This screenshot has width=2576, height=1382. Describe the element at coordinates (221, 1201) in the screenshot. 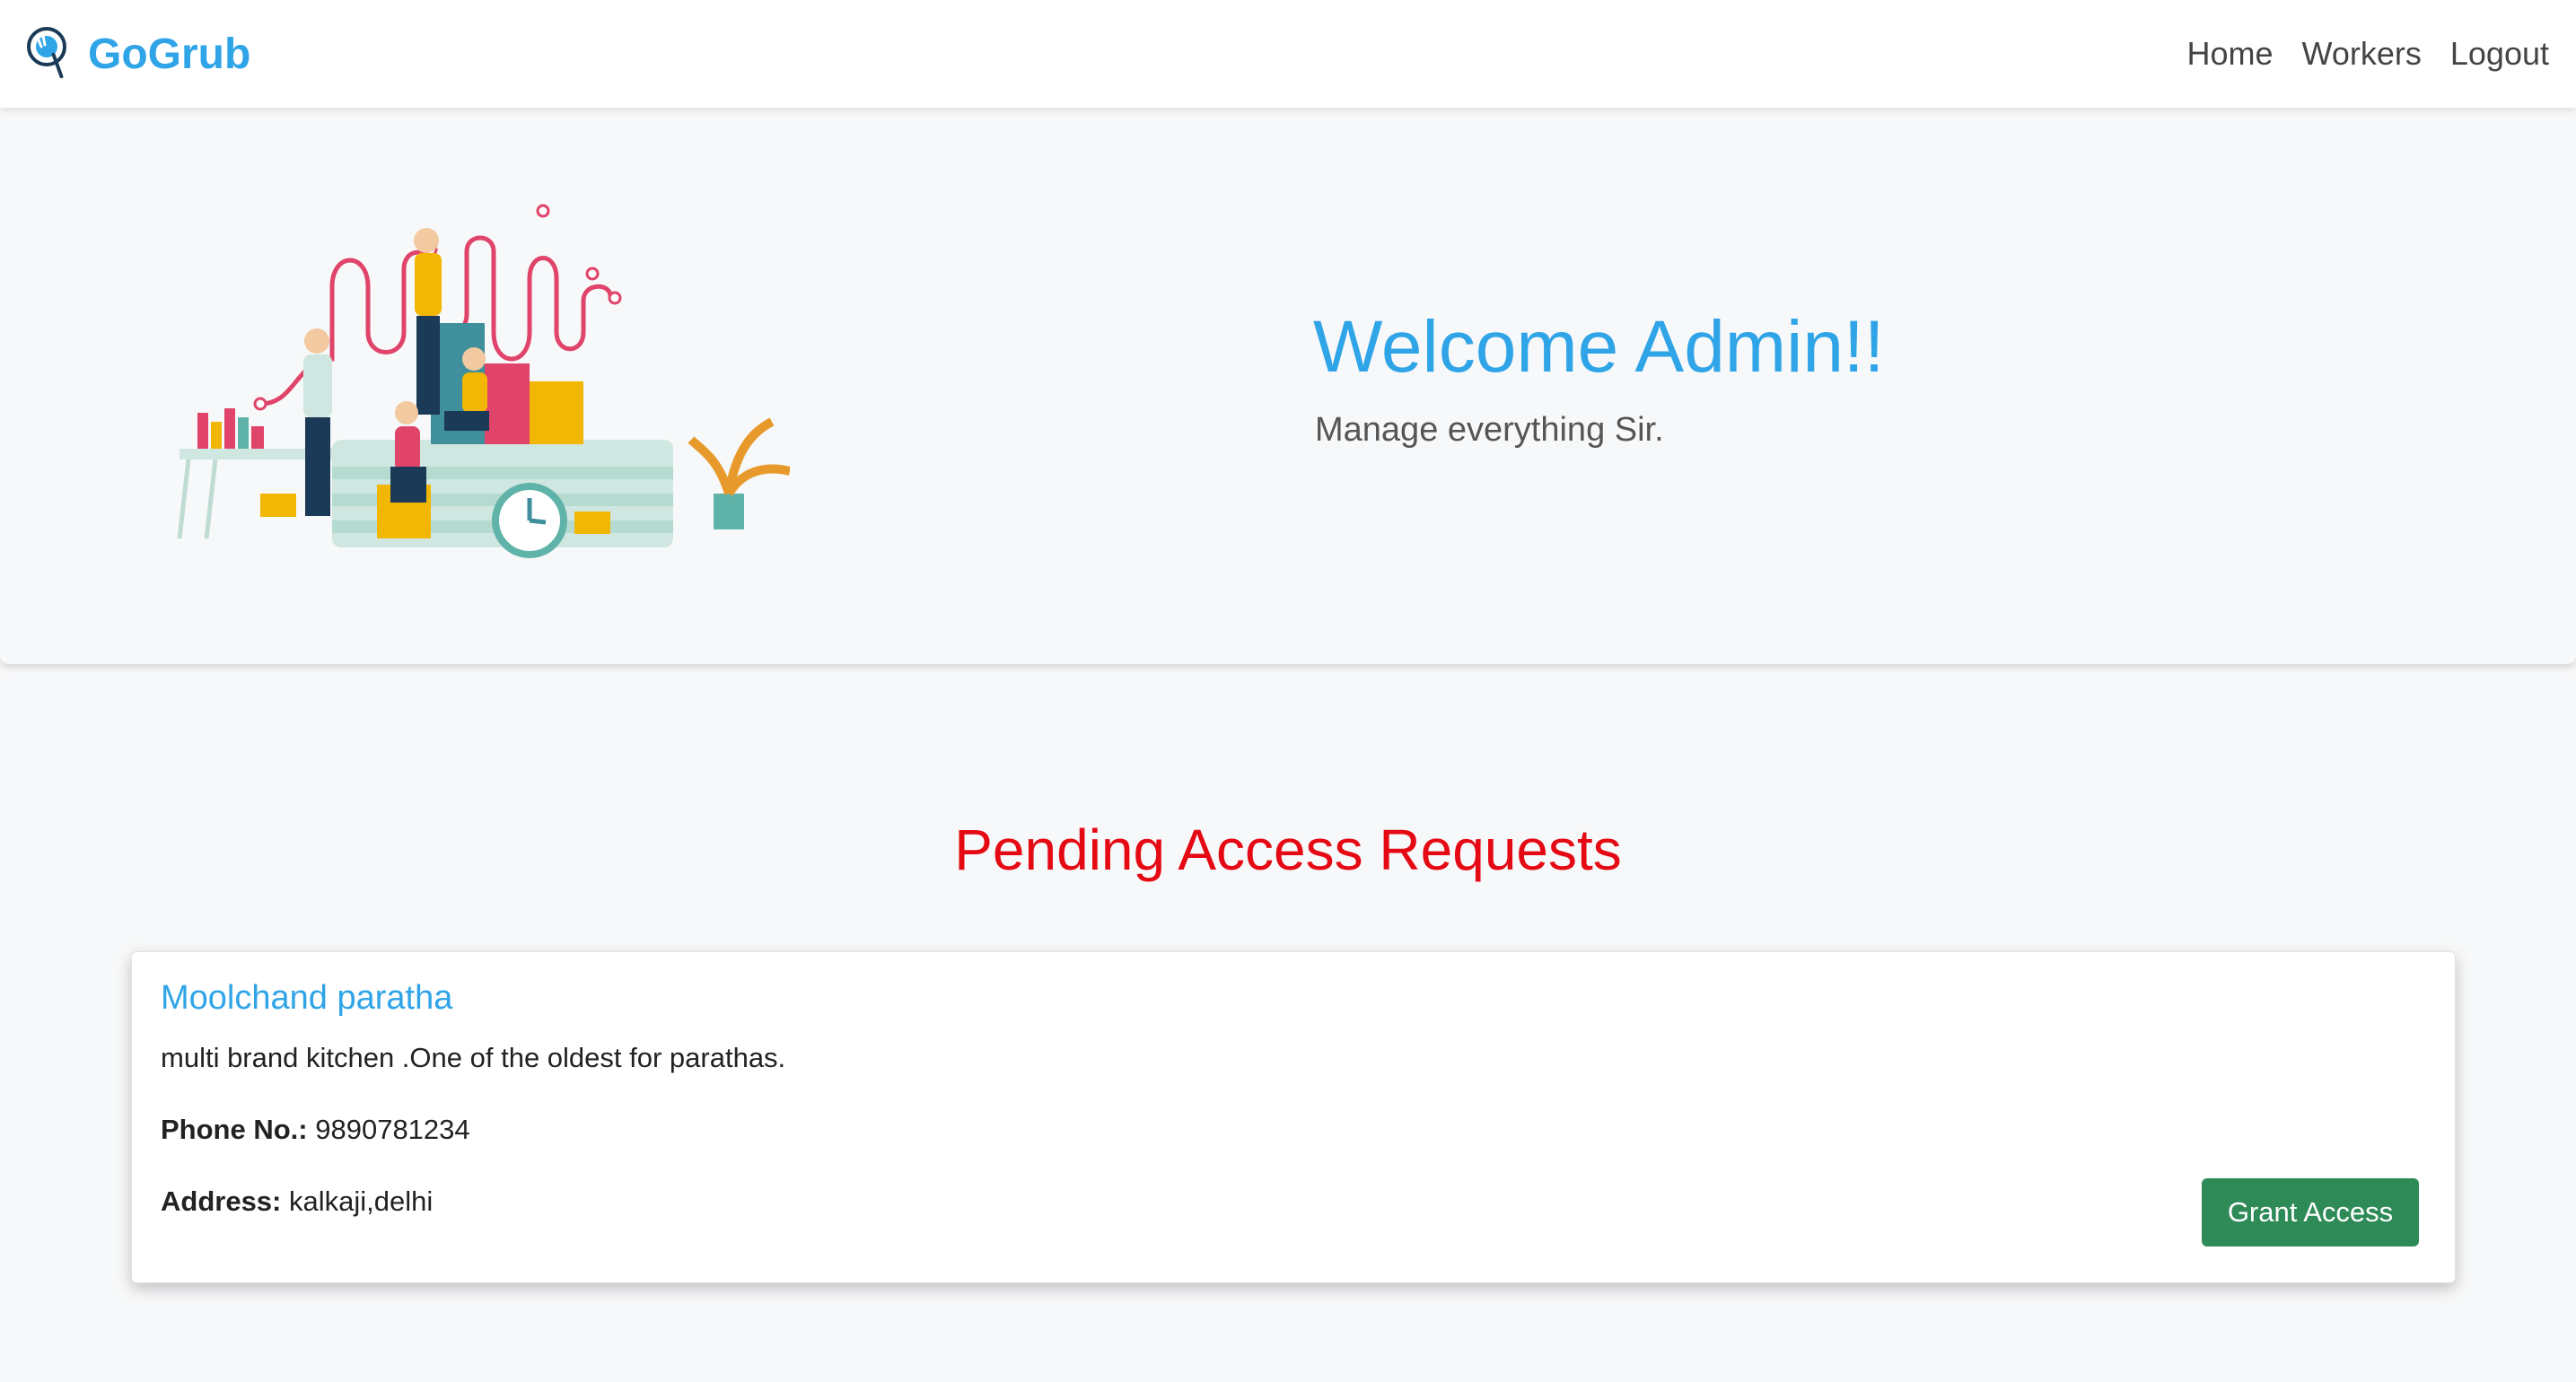

I see `address-label: Address:` at that location.